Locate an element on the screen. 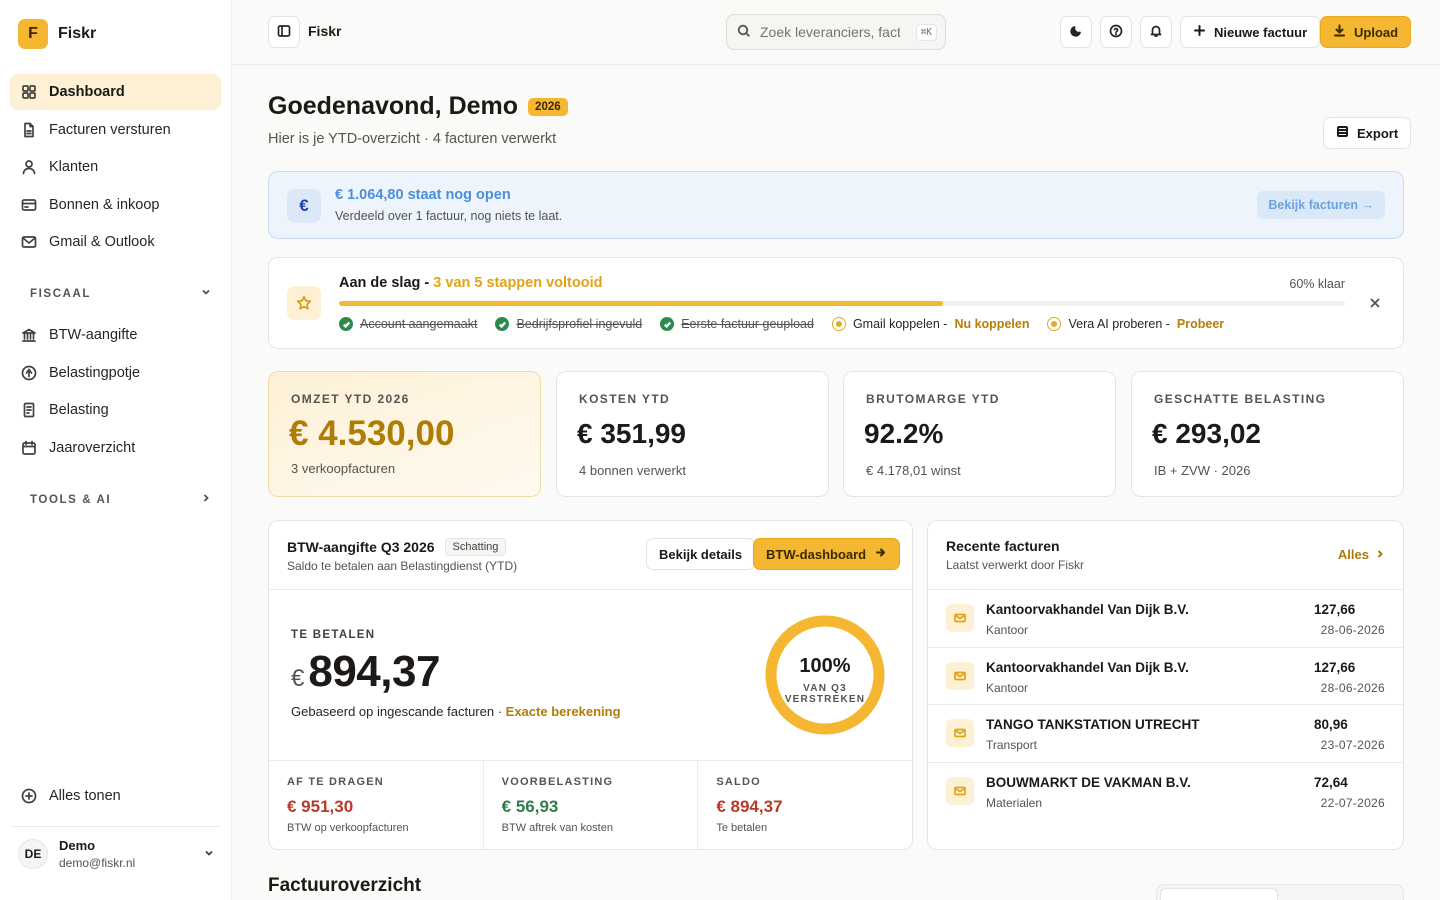  brand: F Fiskr is located at coordinates (57, 34).